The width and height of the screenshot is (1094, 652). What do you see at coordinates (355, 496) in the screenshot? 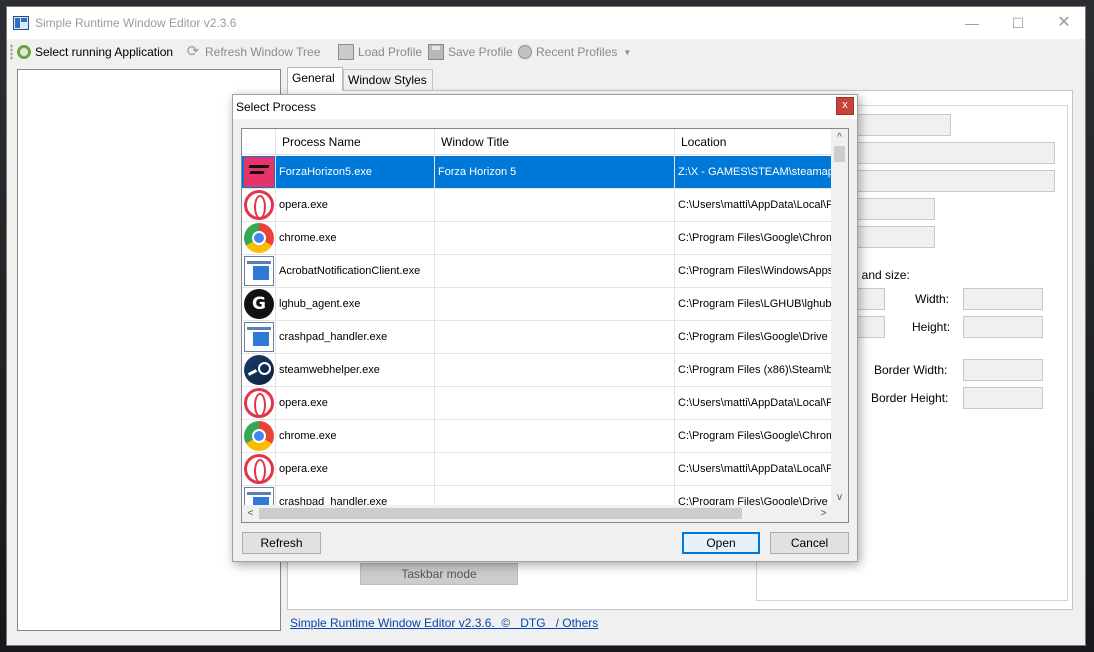
I see `process-name-cell: crashpad_handler.exe` at bounding box center [355, 496].